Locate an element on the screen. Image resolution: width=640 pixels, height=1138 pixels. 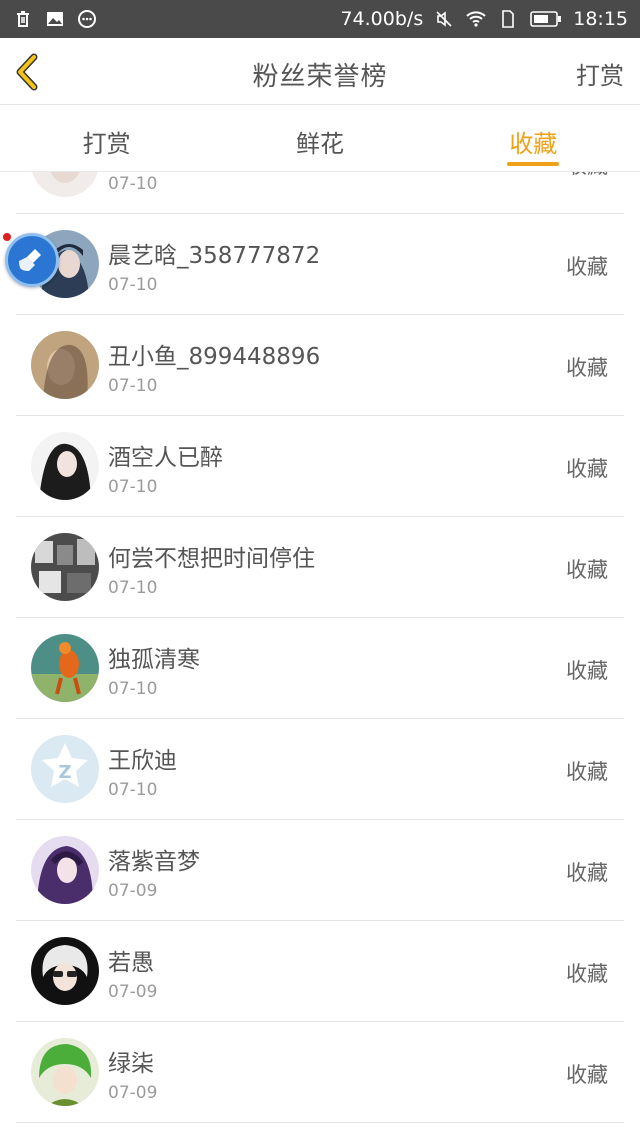
list-item: 独孤清寒 07-10 收藏 is located at coordinates (320, 668).